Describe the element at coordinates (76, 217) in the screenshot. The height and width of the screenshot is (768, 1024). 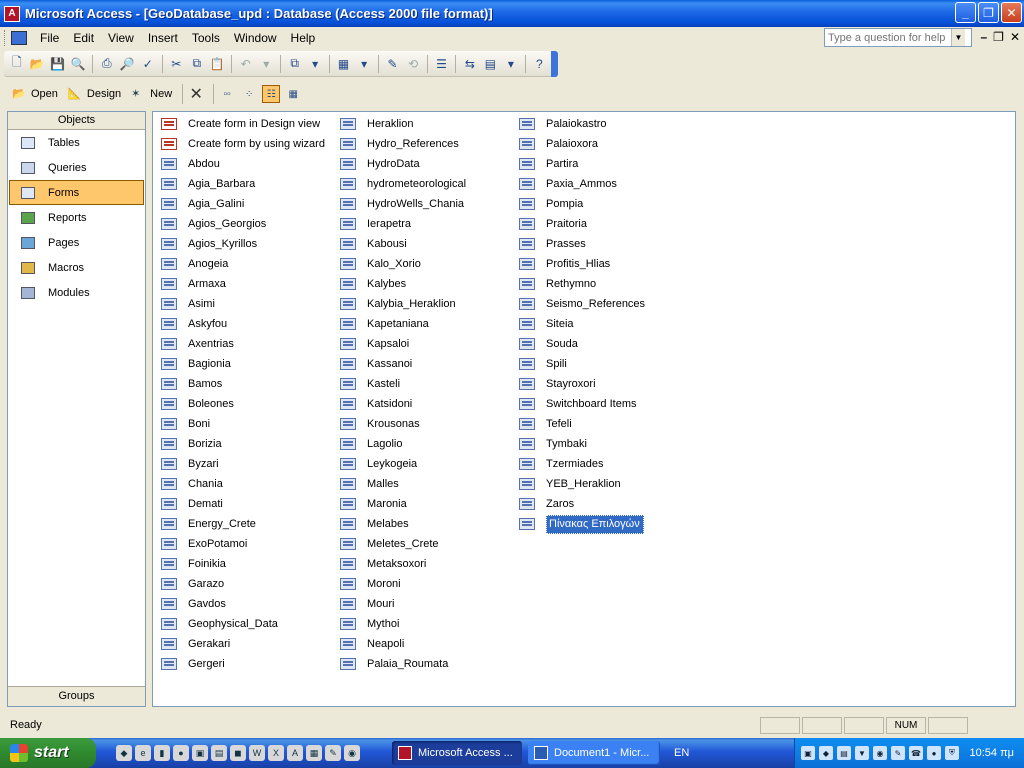
I see `object-reports: Reports` at that location.